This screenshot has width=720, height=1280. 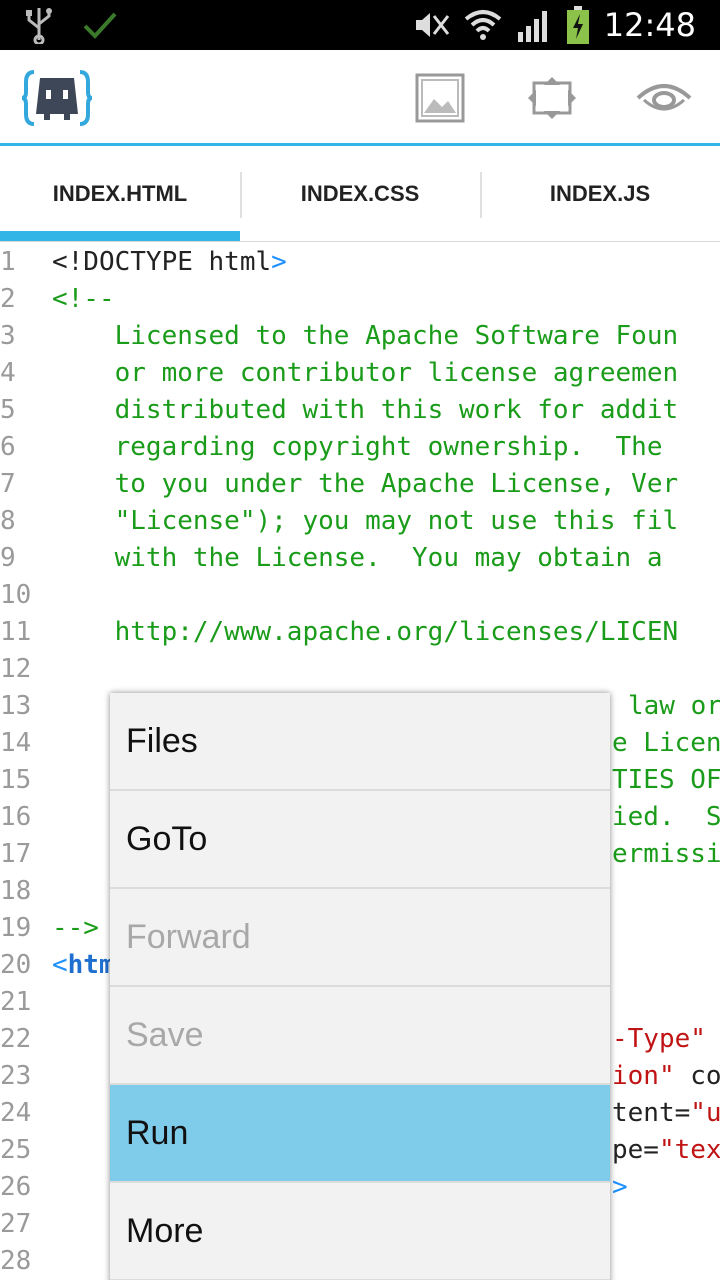 I want to click on line-number: 12, so click(x=16, y=669).